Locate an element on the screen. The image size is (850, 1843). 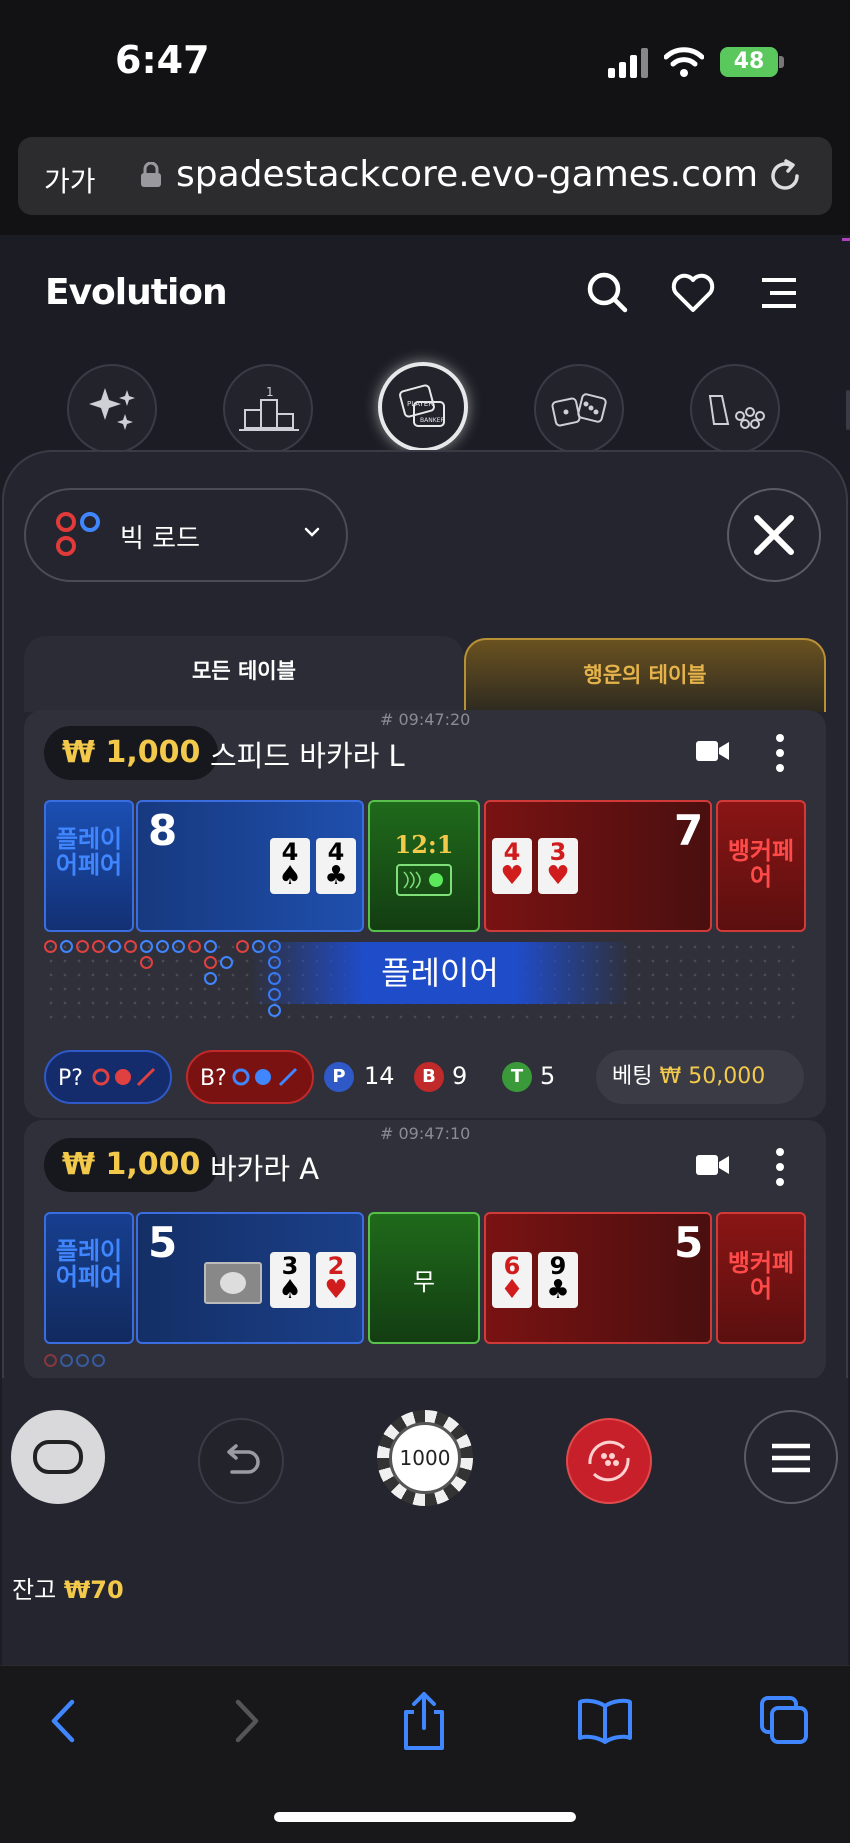
repeat-icon is located at coordinates (609, 1461).